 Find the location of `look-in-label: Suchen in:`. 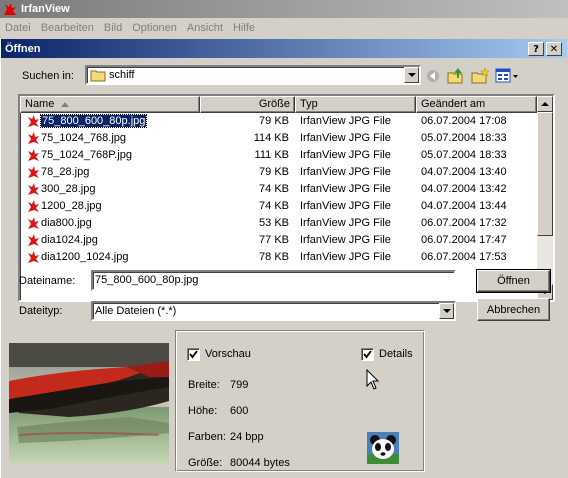

look-in-label: Suchen in: is located at coordinates (48, 76).